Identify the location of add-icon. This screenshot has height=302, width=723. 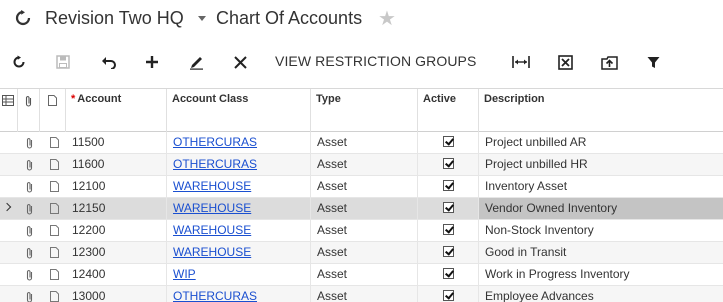
(152, 62).